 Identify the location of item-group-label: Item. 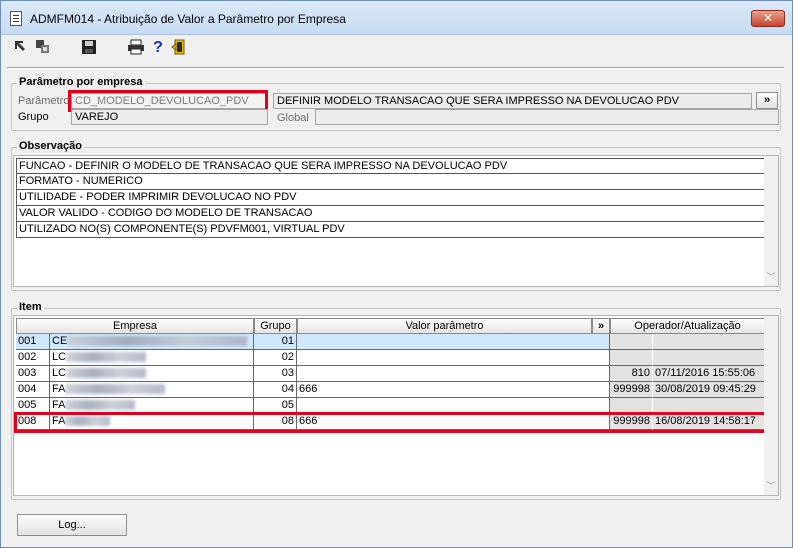
(30, 307).